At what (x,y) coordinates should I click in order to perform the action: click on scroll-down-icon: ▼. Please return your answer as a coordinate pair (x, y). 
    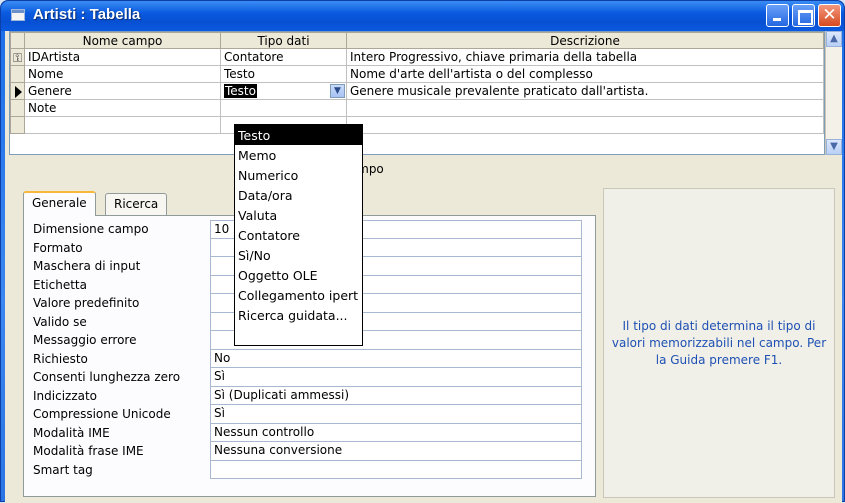
    Looking at the image, I should click on (834, 147).